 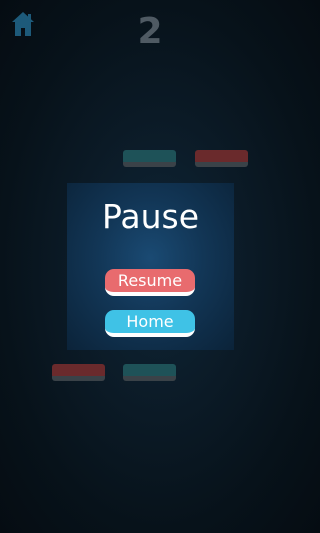 I want to click on pause-title: Pause, so click(x=150, y=216).